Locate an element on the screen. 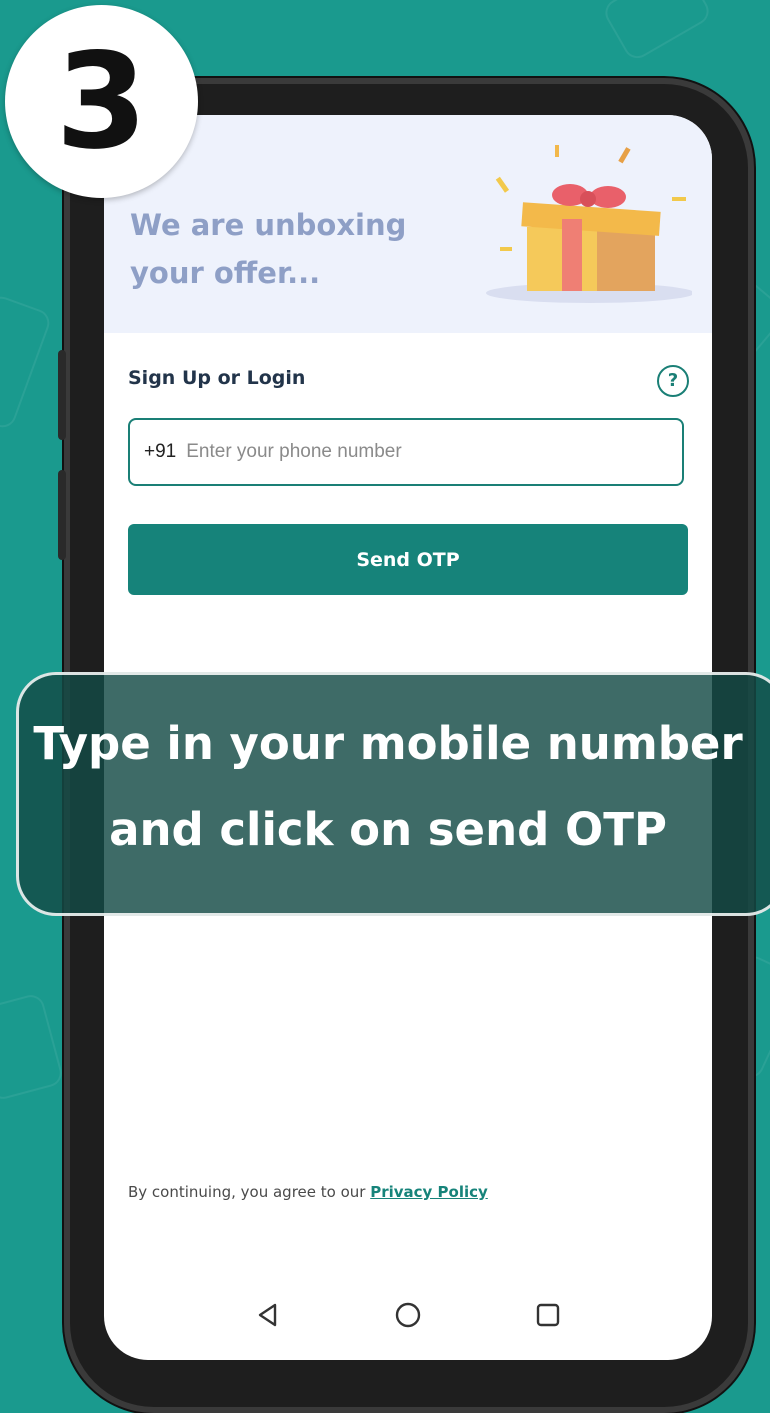  circle-home-icon is located at coordinates (408, 1315).